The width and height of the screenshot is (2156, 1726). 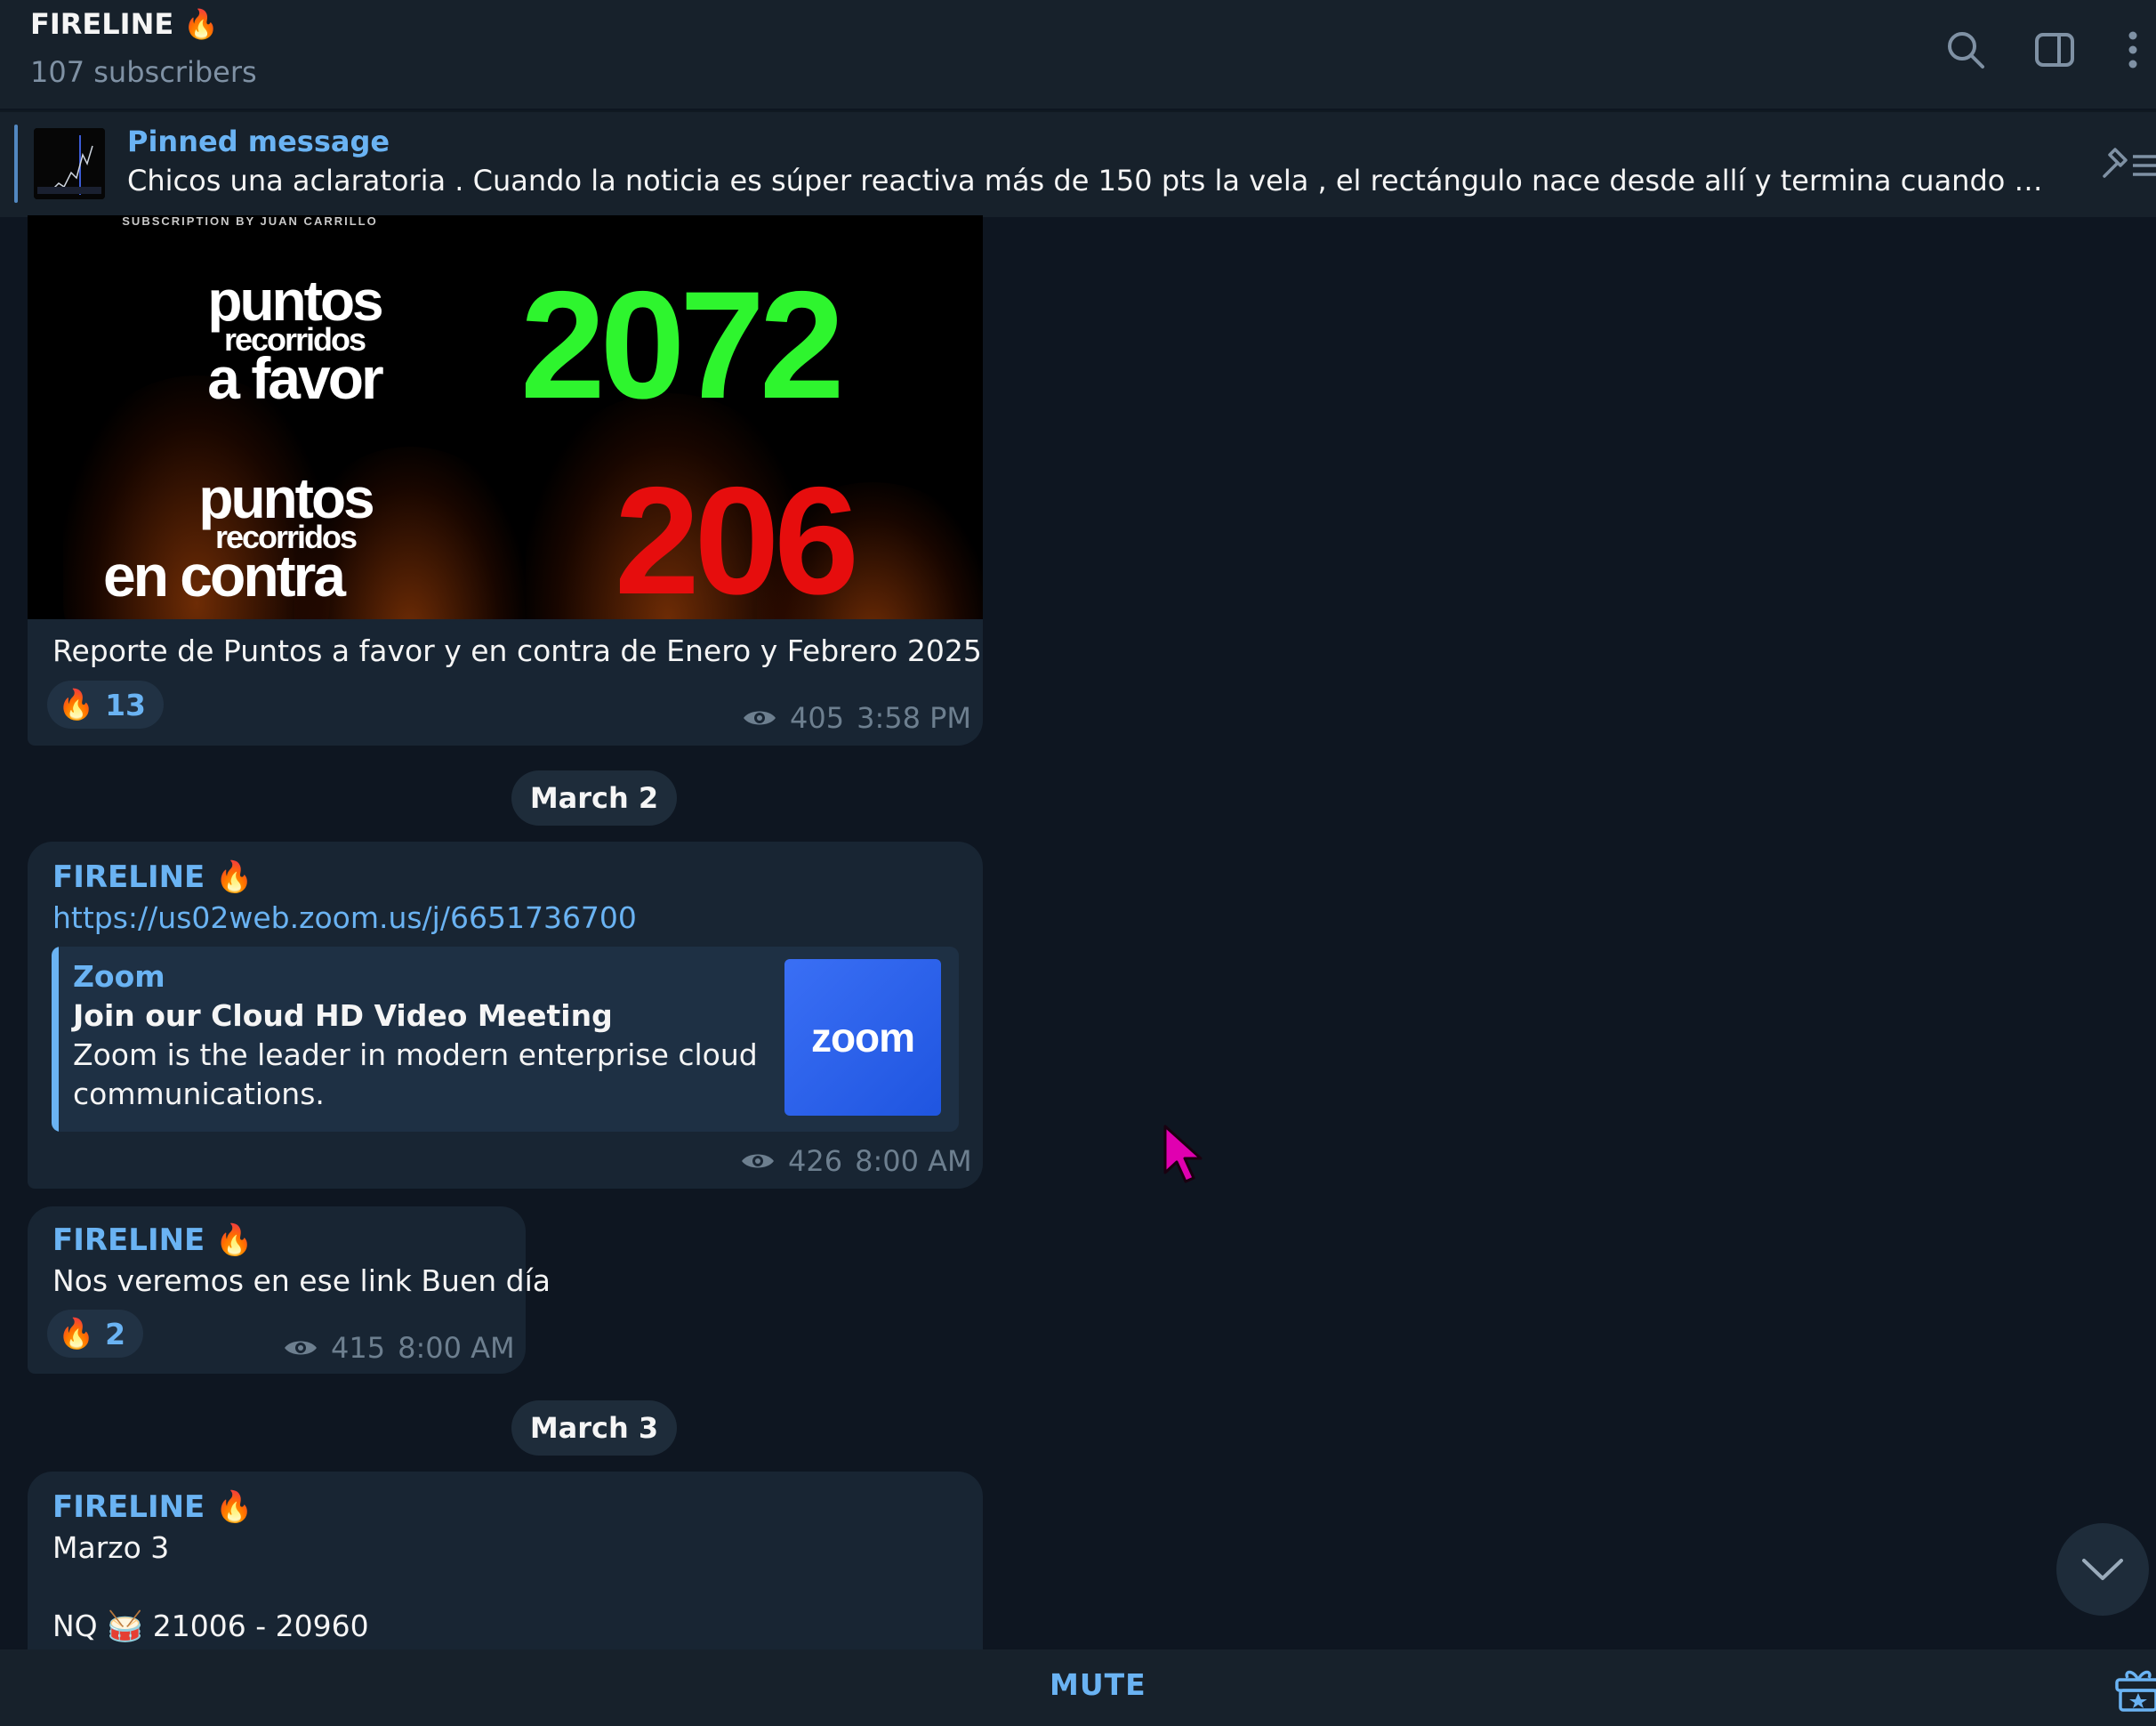 I want to click on preview-accent-bar, so click(x=55, y=1039).